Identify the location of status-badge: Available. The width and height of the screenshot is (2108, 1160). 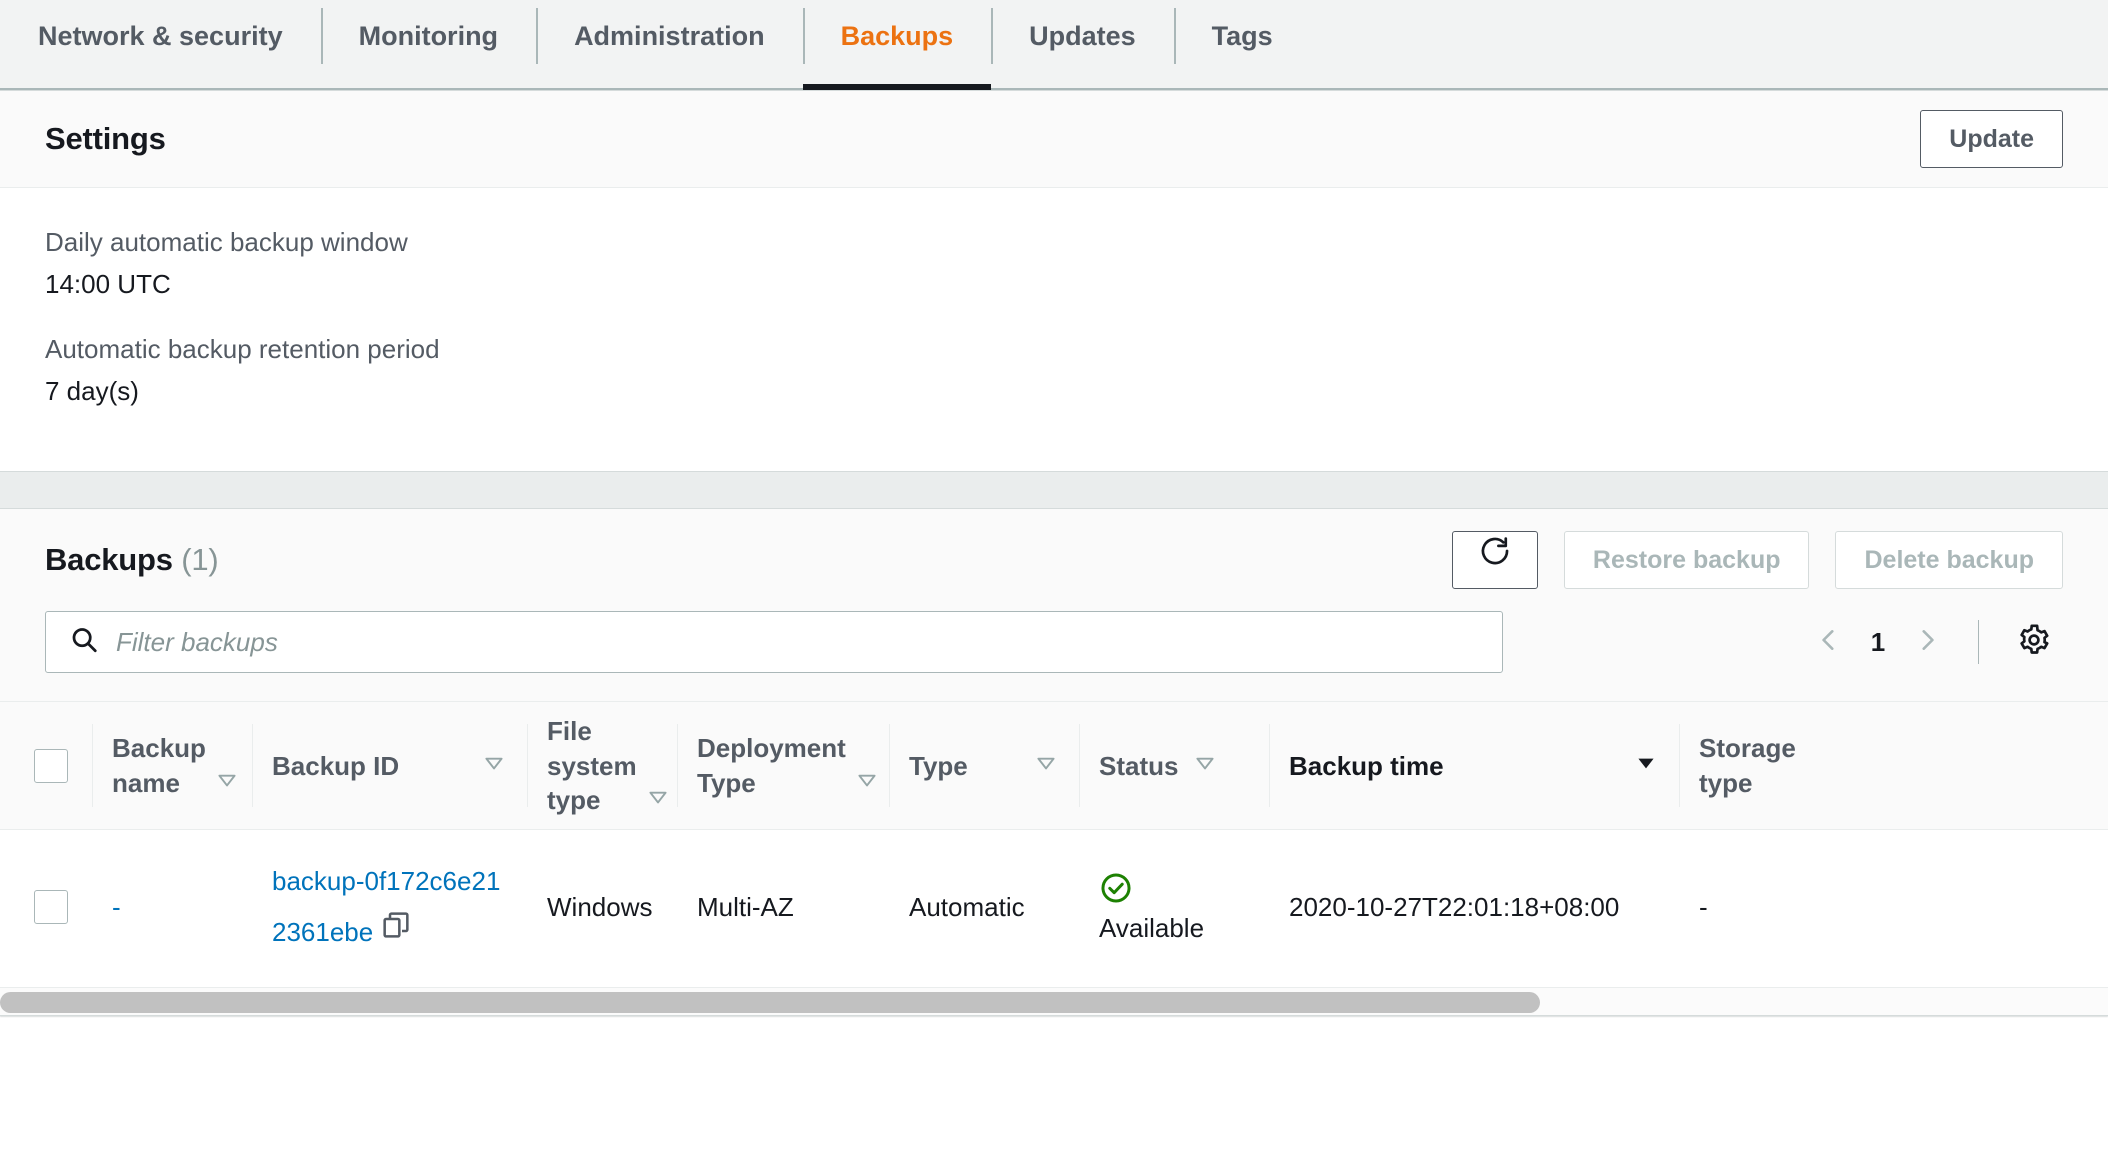
(1152, 927).